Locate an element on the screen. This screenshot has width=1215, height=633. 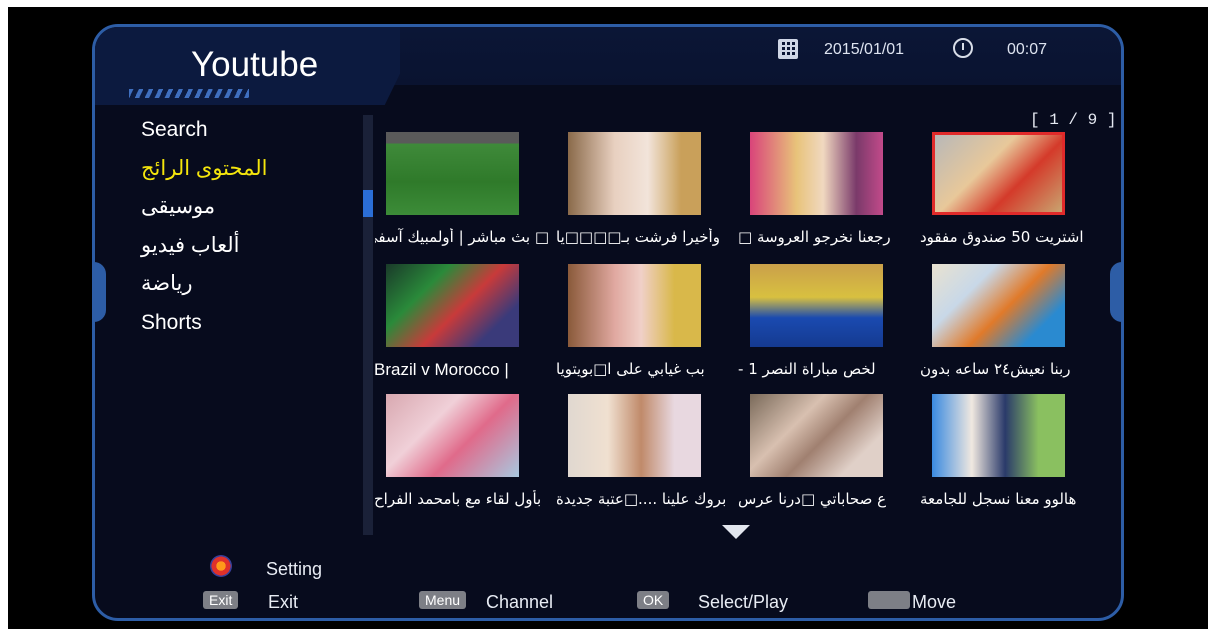
university-thumbnail is located at coordinates (998, 435).